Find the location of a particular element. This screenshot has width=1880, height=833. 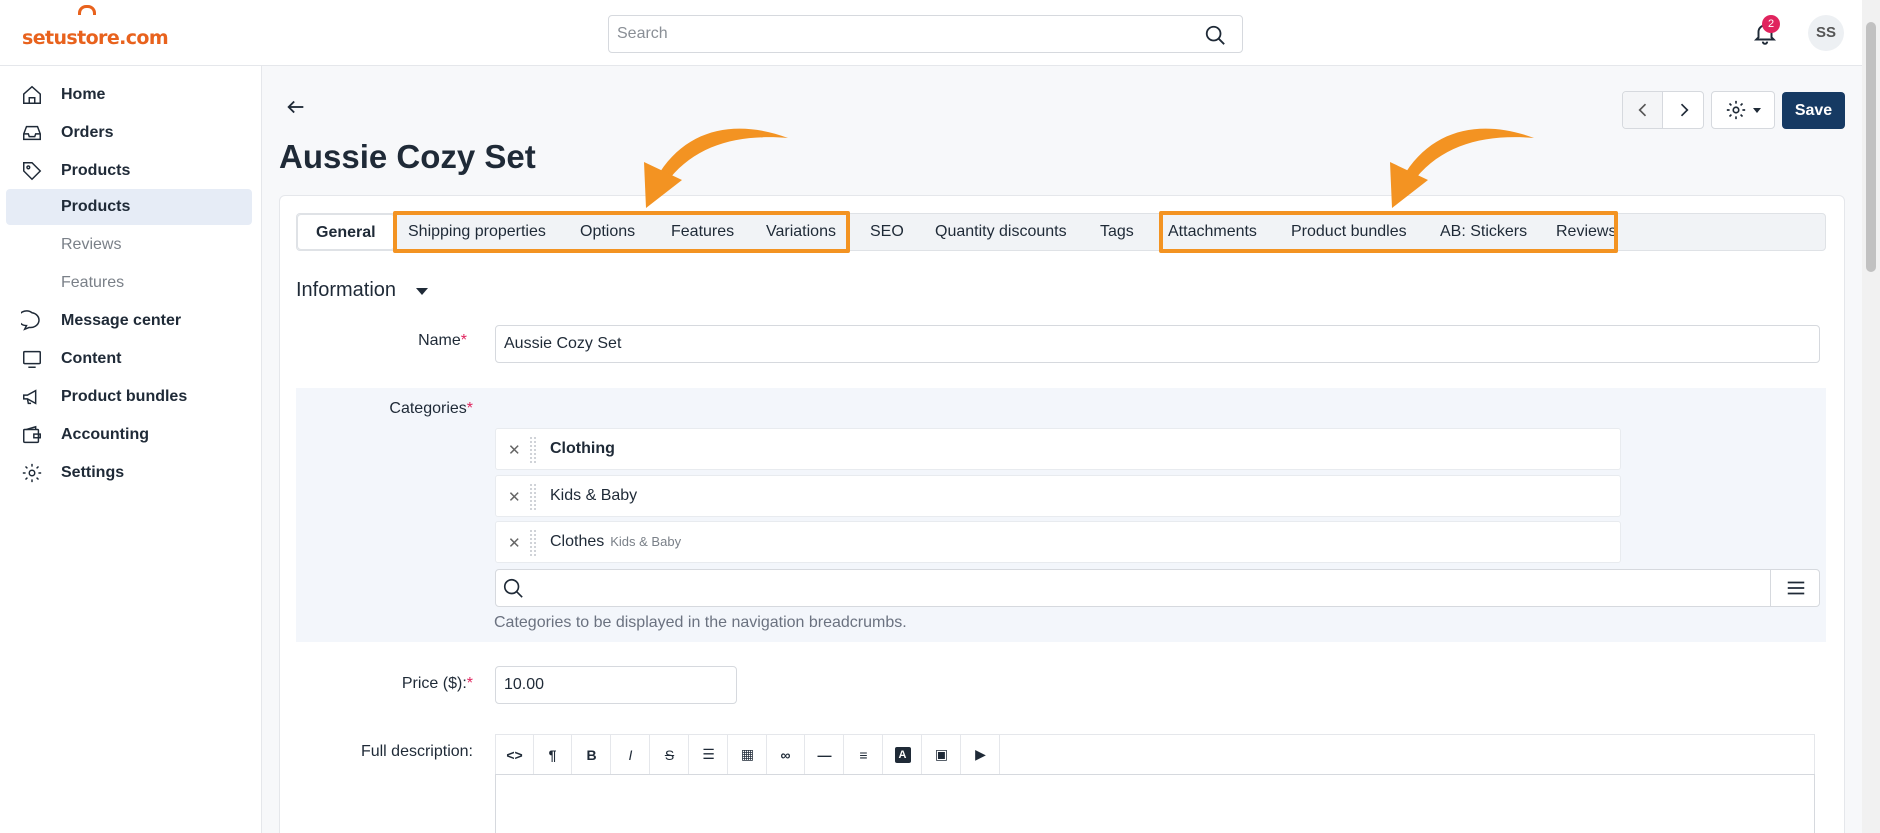

search-box is located at coordinates (925, 34).